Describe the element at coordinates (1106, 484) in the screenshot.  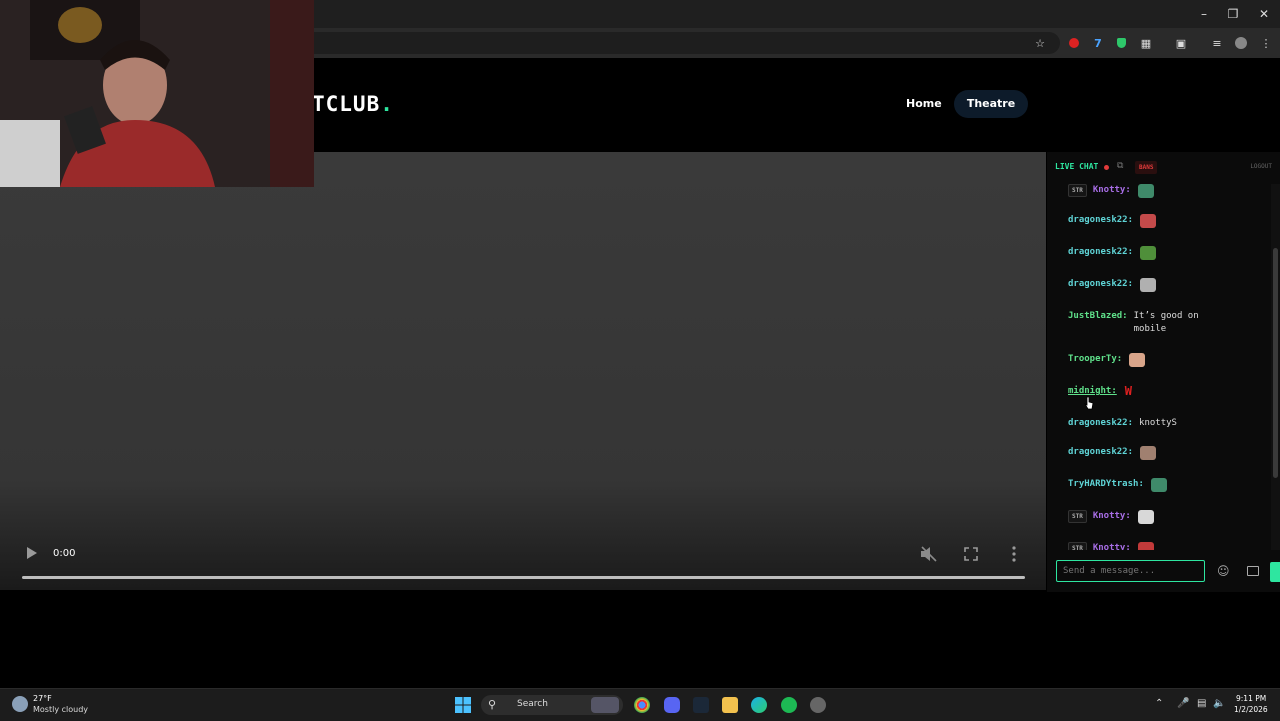
I see `chat-username: TryHARDYtrash:` at that location.